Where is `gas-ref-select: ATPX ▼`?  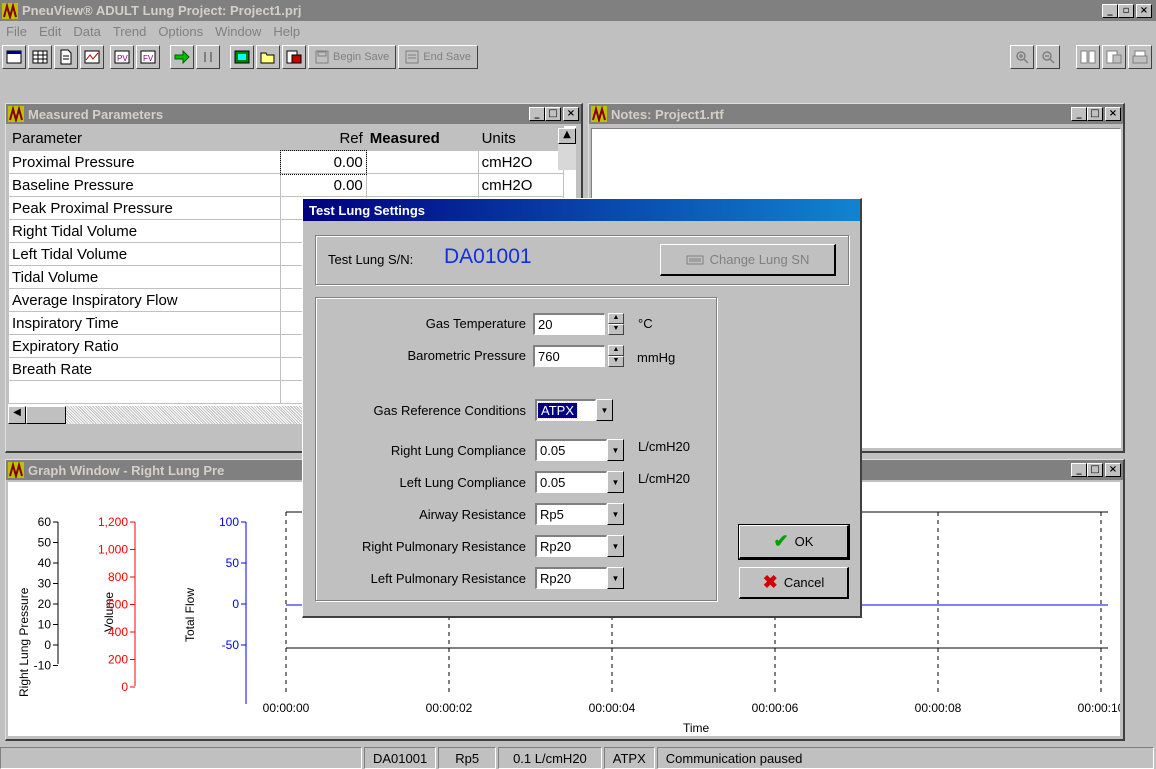 gas-ref-select: ATPX ▼ is located at coordinates (574, 410).